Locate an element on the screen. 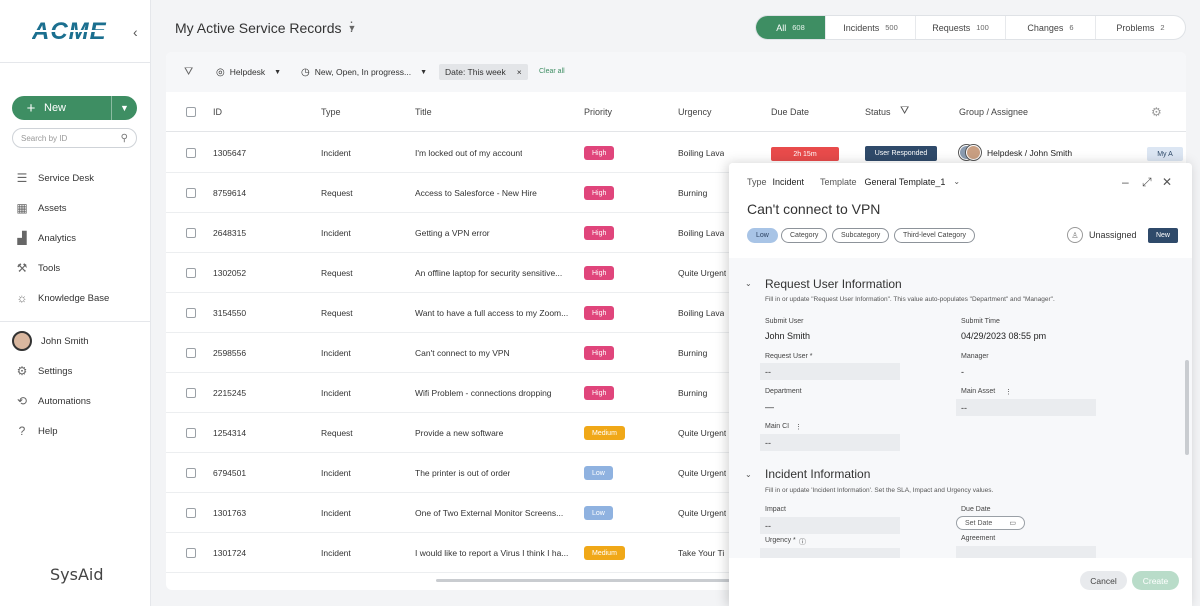 The image size is (1200, 606). tab-changes: Changes 6 is located at coordinates (1051, 27).